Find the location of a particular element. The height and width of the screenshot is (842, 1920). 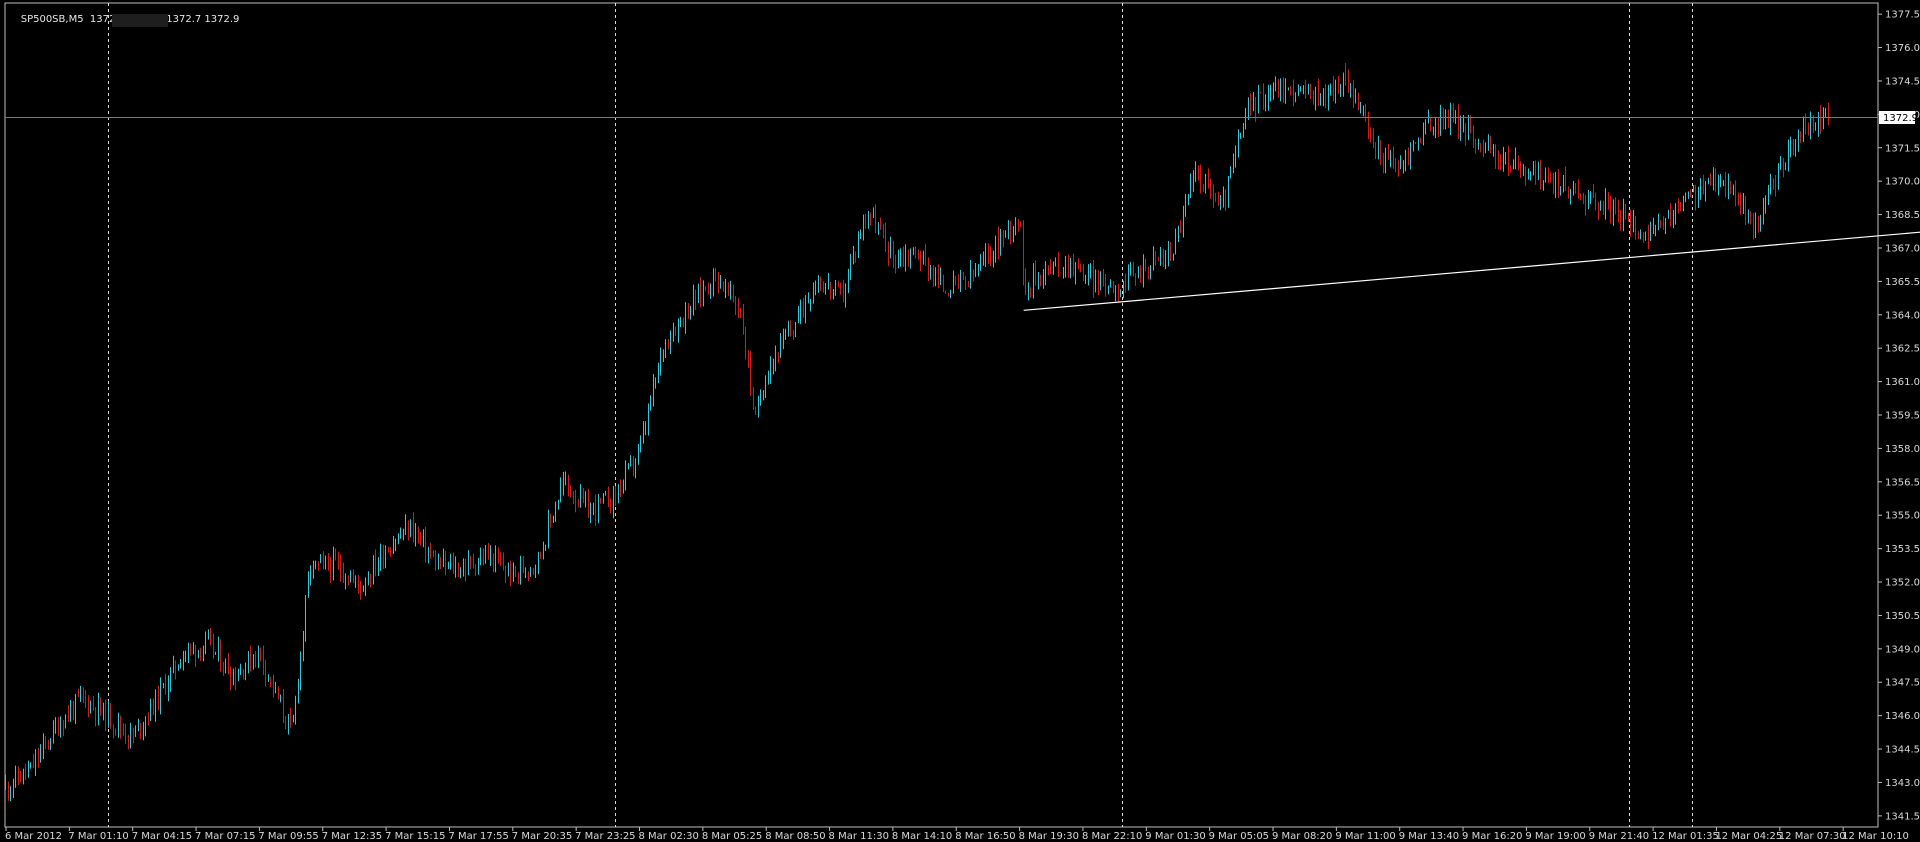

y-tick-label-1: 1376.0 is located at coordinates (1902, 48).